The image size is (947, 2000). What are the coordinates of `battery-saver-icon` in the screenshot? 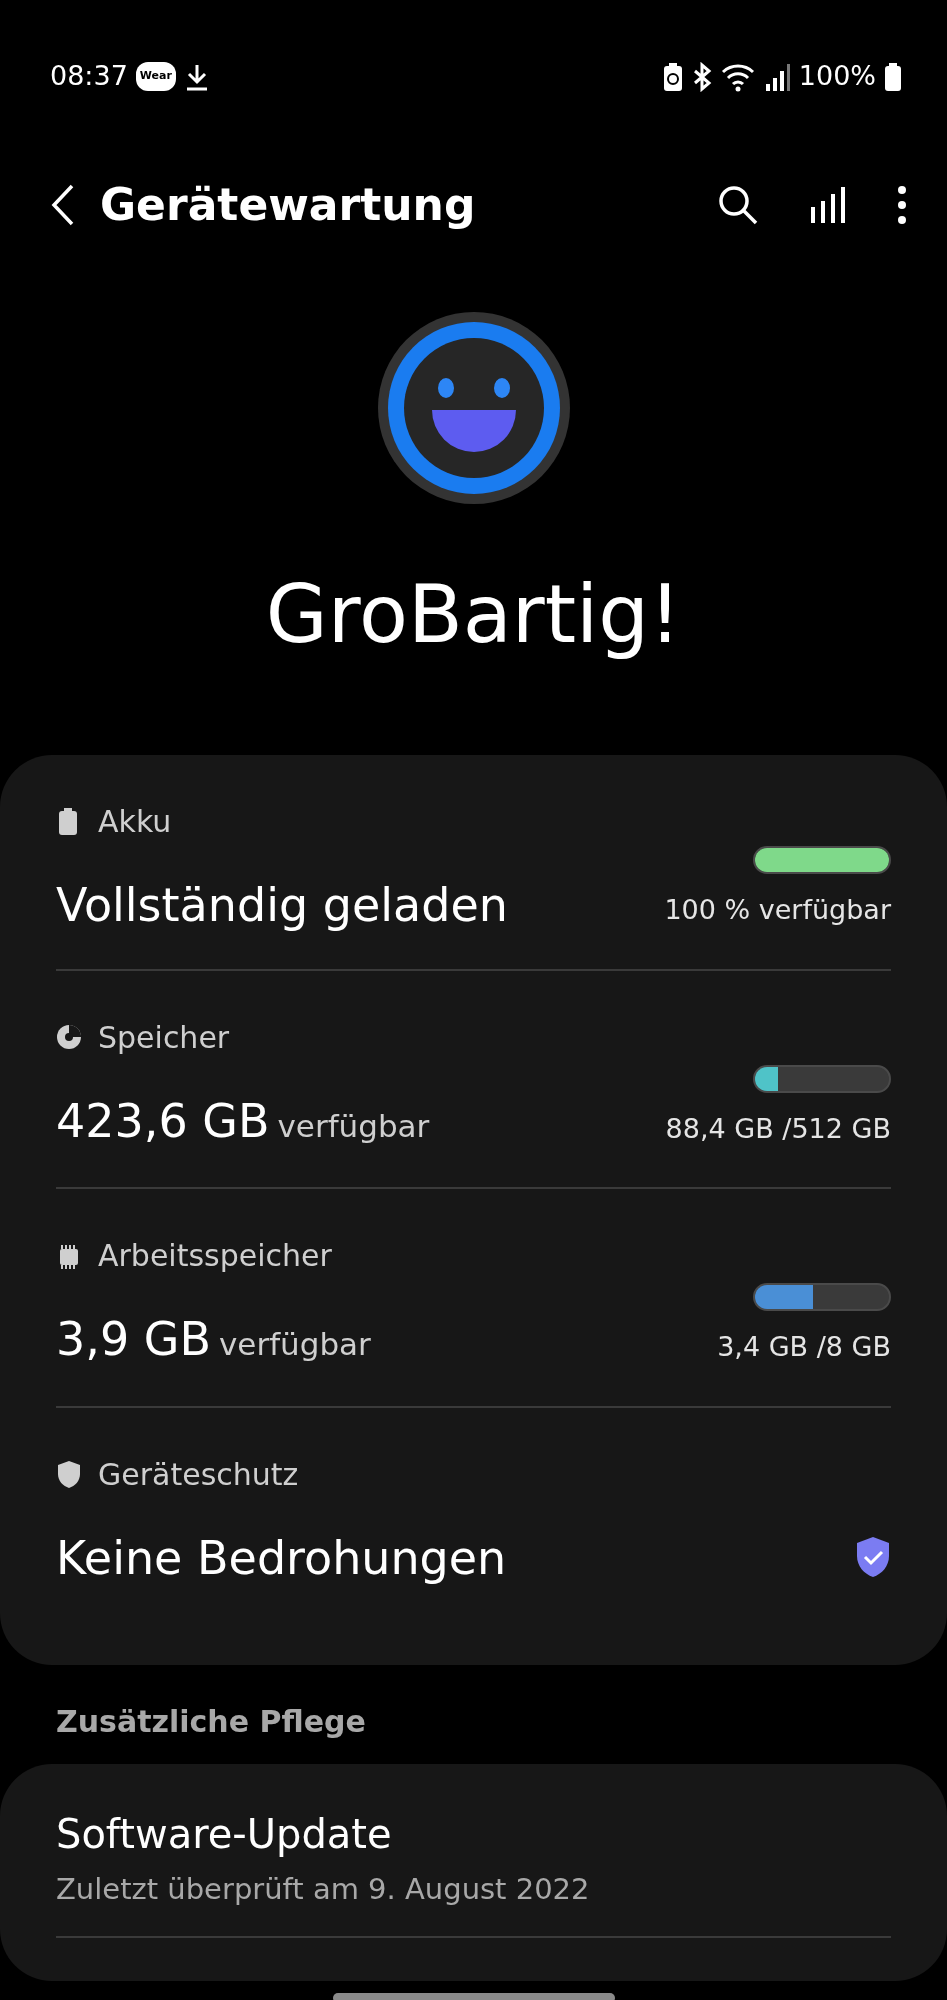 It's located at (672, 76).